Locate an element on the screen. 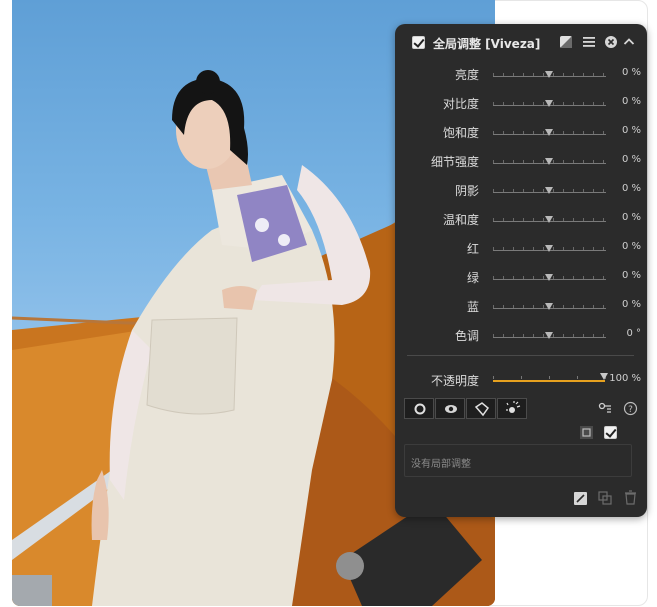 This screenshot has height=607, width=657. slider-row-saturation: 饱和度 0 % is located at coordinates (521, 132).